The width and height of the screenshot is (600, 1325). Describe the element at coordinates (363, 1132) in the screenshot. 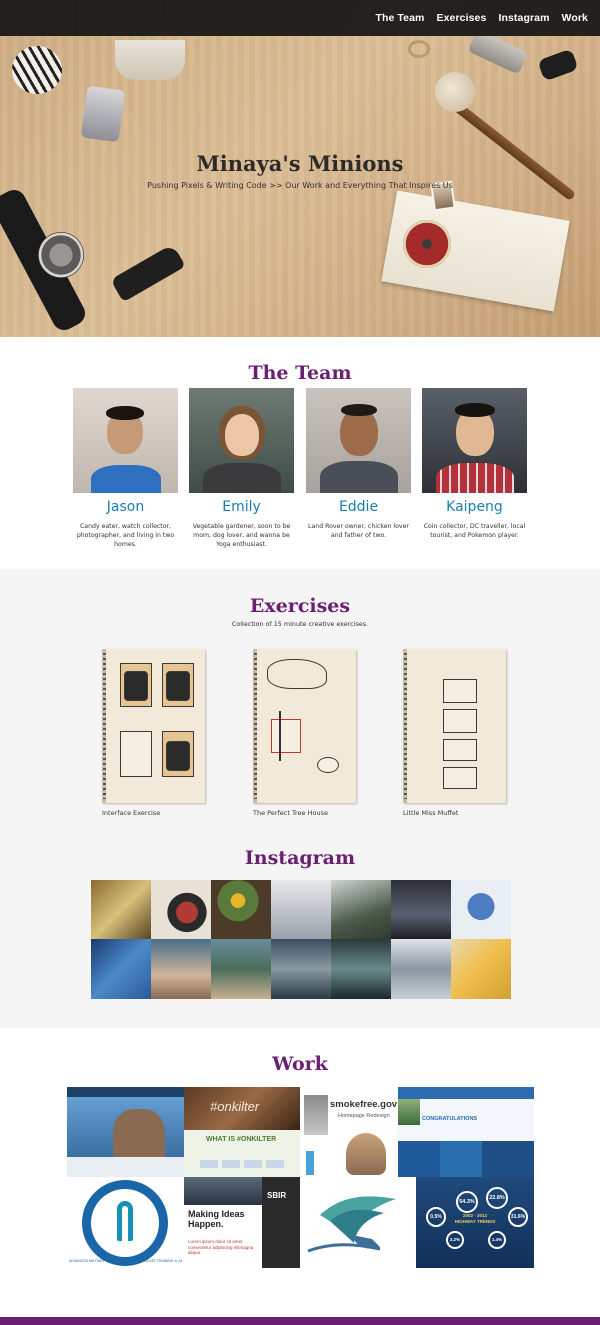

I see `work-tile-smokefree: smokefree.gov Homepage Redesign` at that location.